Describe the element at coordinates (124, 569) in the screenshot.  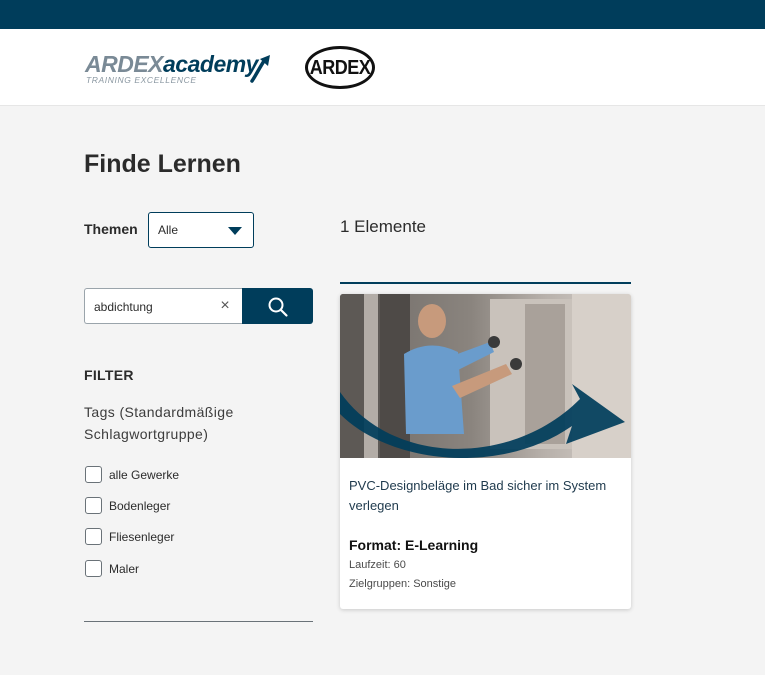
I see `checkbox-label: Maler` at that location.